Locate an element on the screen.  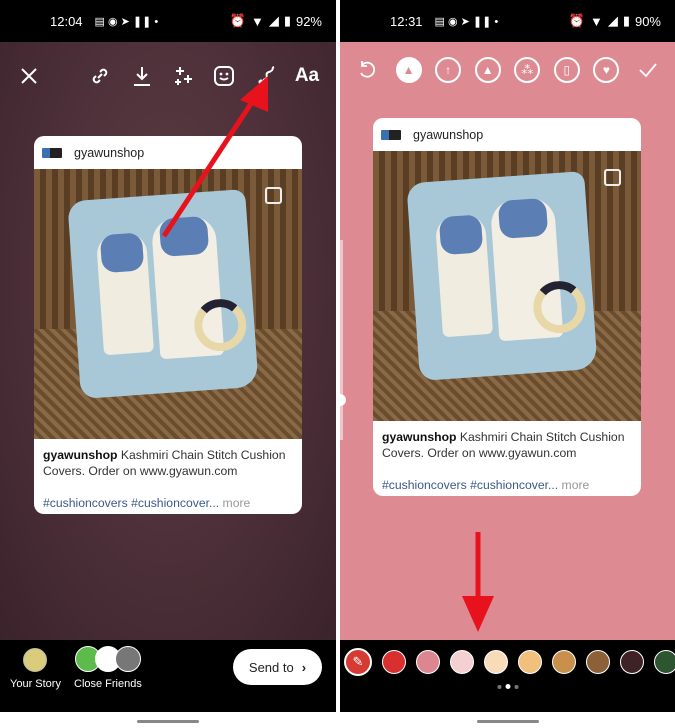
sparkles-icon is located at coordinates (183, 76).